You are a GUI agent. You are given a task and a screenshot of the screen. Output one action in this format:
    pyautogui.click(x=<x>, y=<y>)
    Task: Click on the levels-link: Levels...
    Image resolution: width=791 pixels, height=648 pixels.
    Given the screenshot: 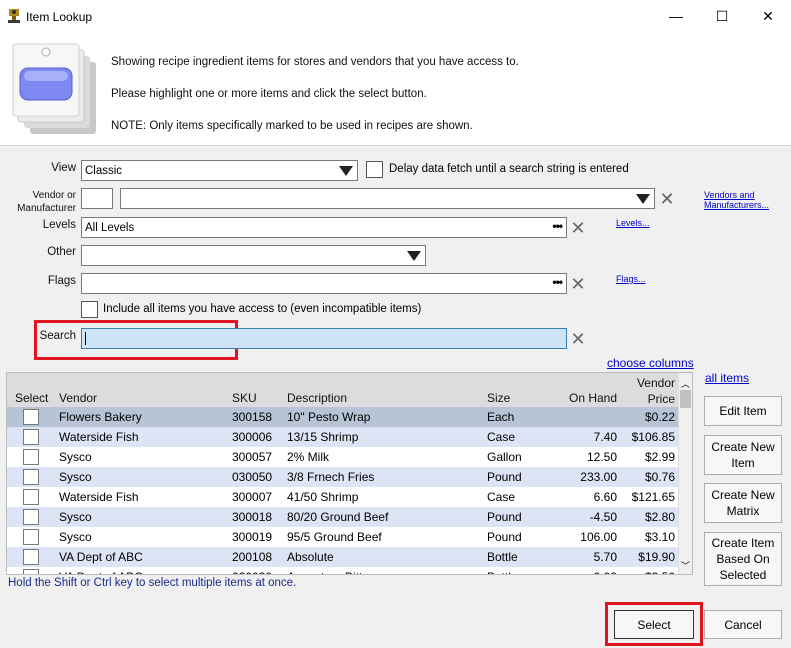 What is the action you would take?
    pyautogui.click(x=633, y=223)
    